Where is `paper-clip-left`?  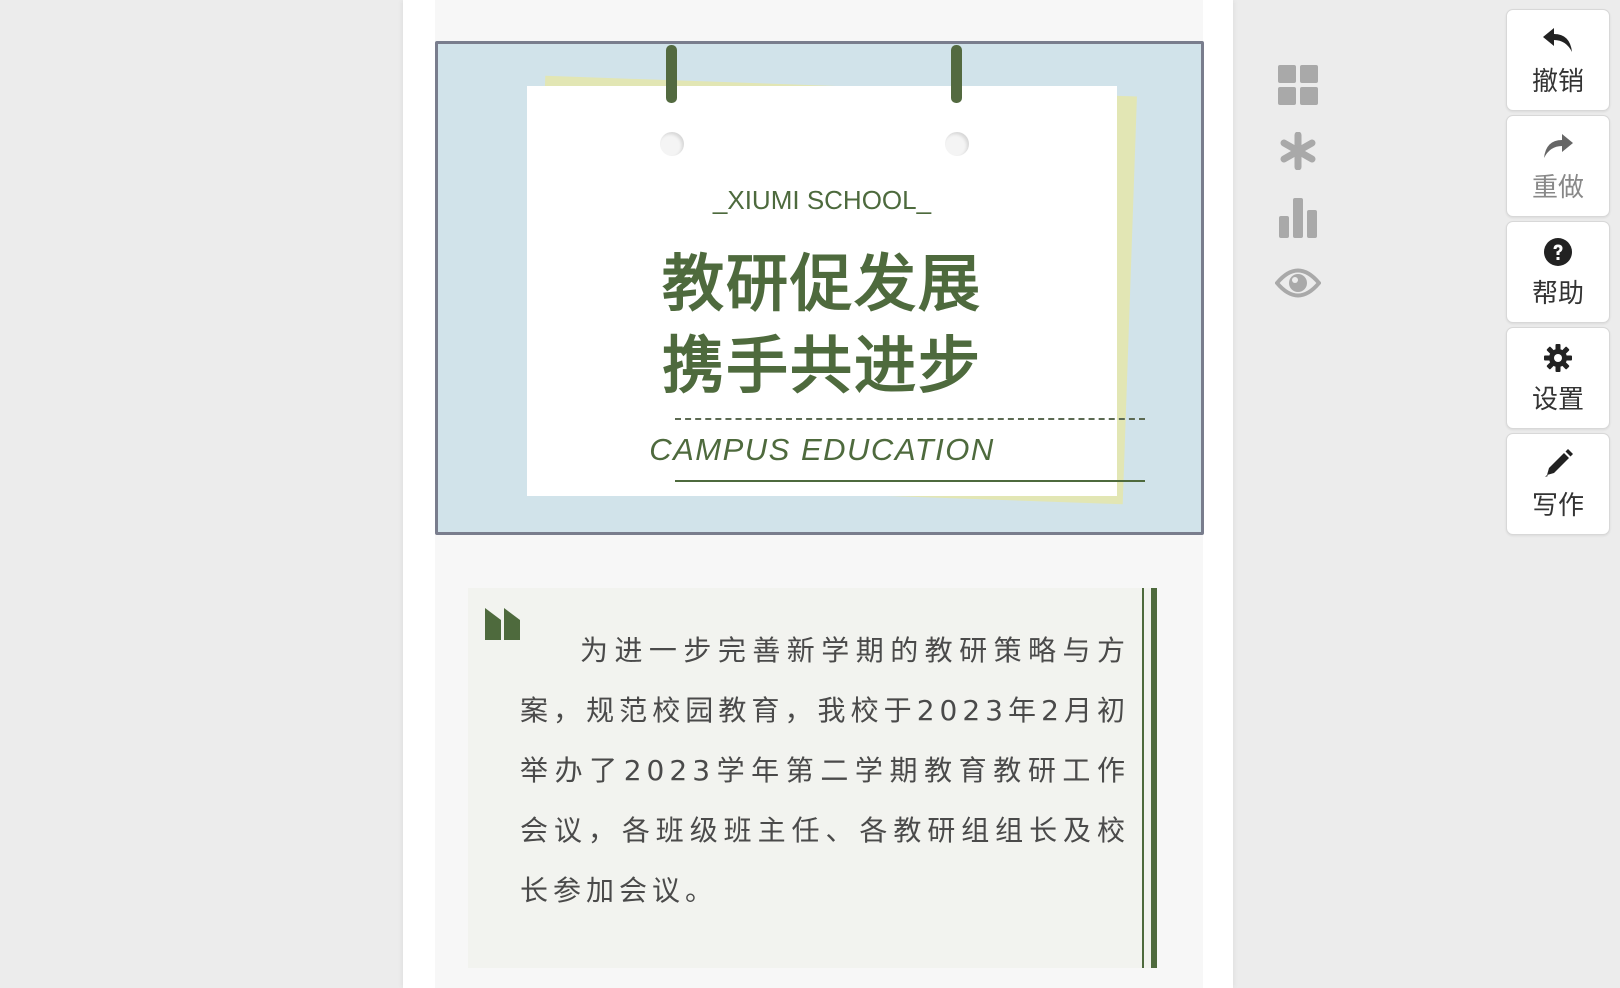 paper-clip-left is located at coordinates (671, 74).